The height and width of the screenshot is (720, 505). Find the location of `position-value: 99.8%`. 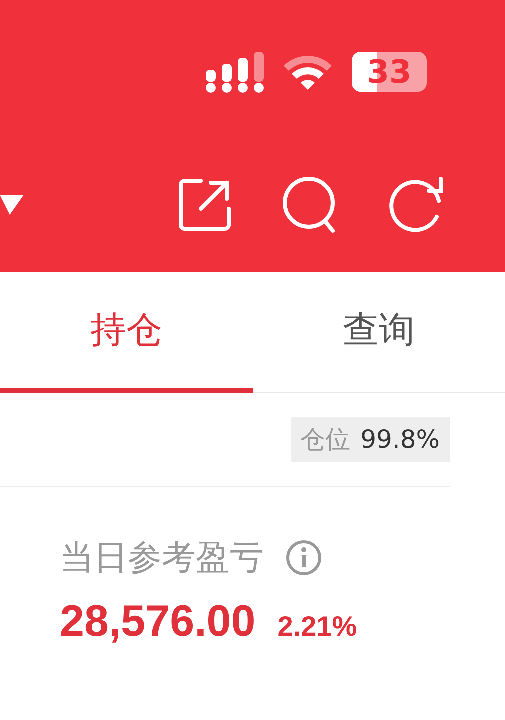

position-value: 99.8% is located at coordinates (400, 439).